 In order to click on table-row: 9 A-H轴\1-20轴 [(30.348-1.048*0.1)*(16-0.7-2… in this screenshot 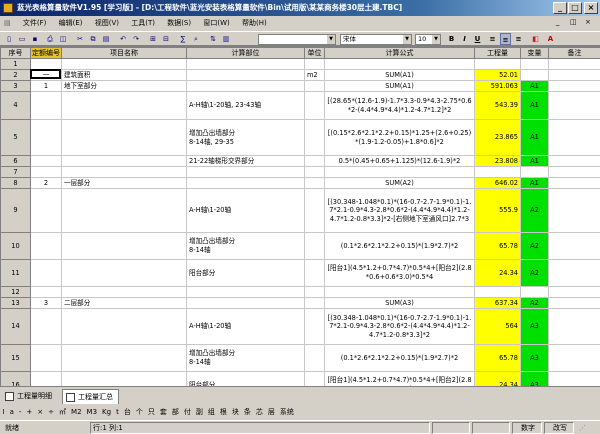, I will do `click(300, 210)`.